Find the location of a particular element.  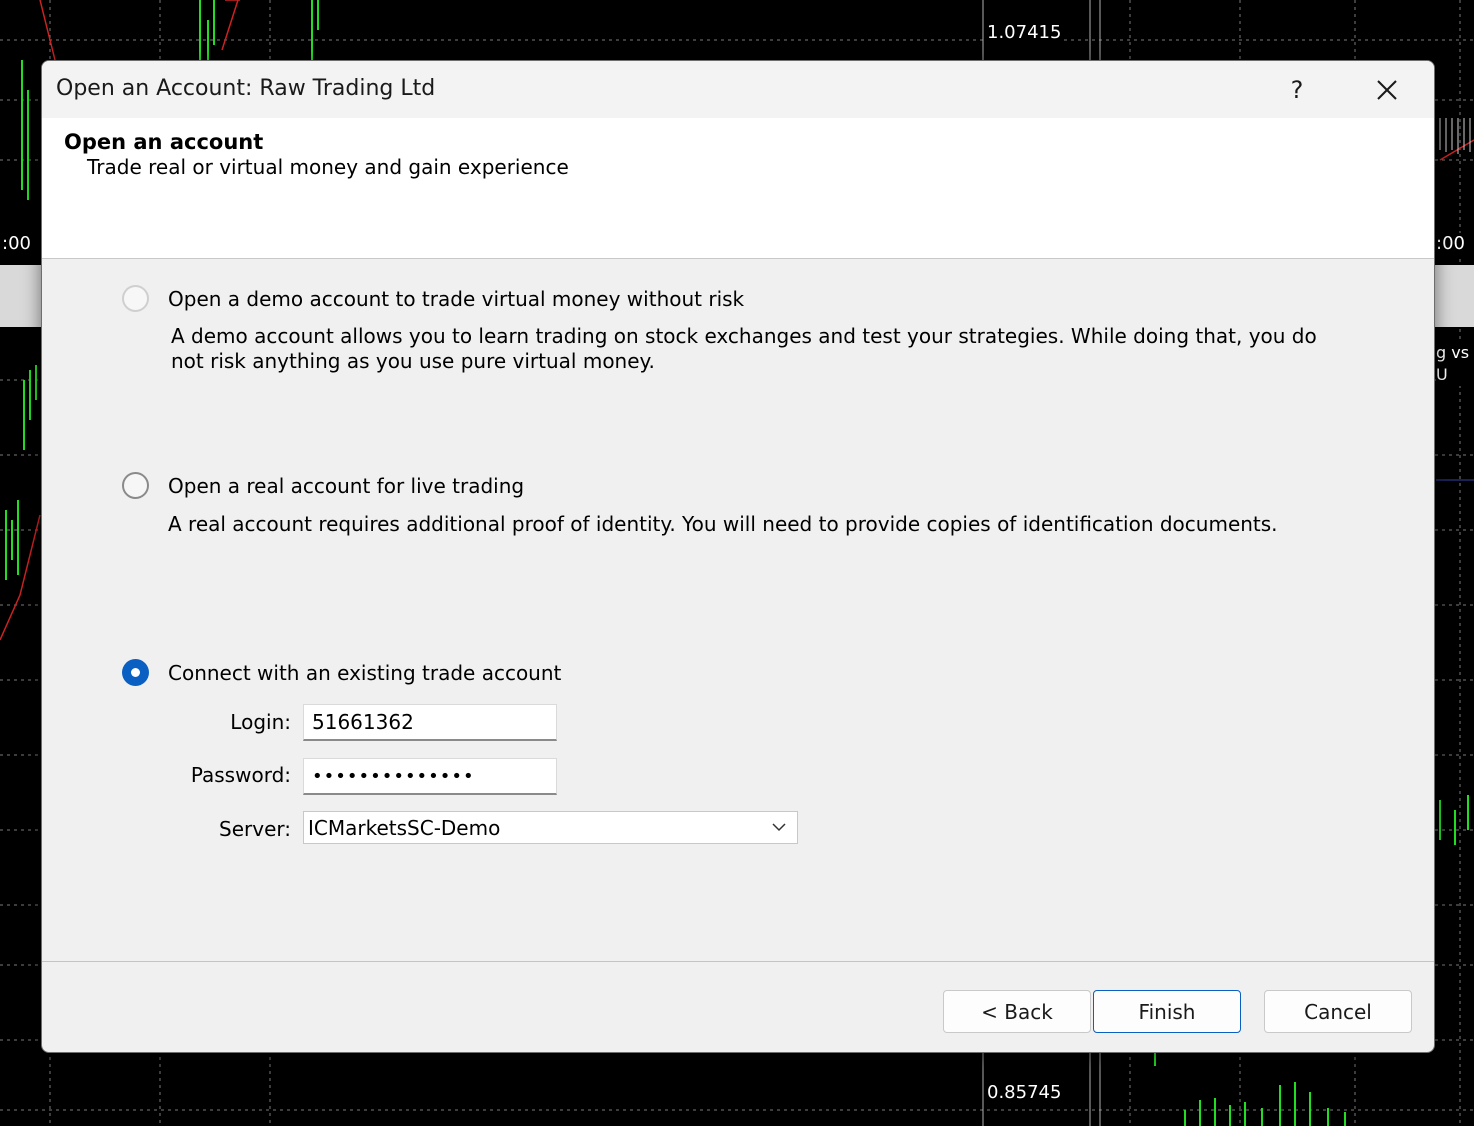

volume-ticks is located at coordinates (1455, 136).